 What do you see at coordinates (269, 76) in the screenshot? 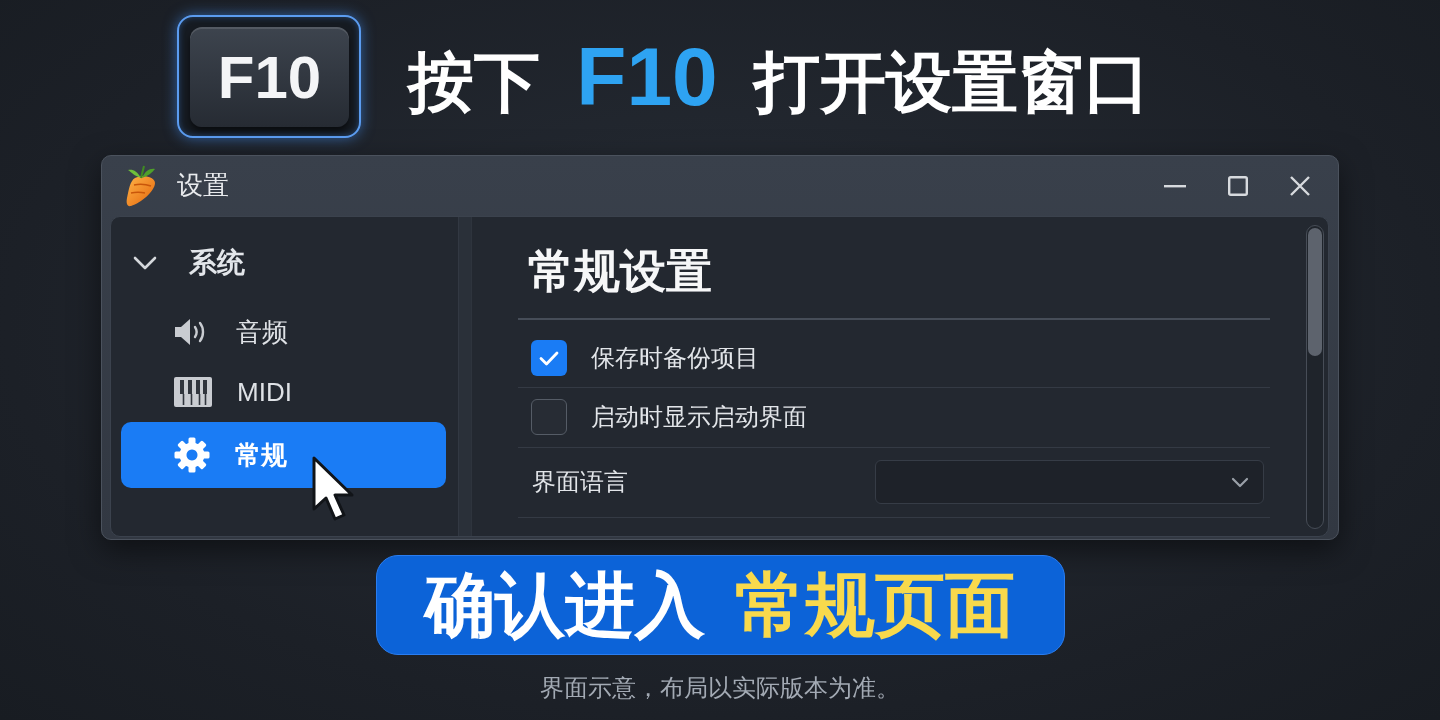
I see `keyboard-key: F10` at bounding box center [269, 76].